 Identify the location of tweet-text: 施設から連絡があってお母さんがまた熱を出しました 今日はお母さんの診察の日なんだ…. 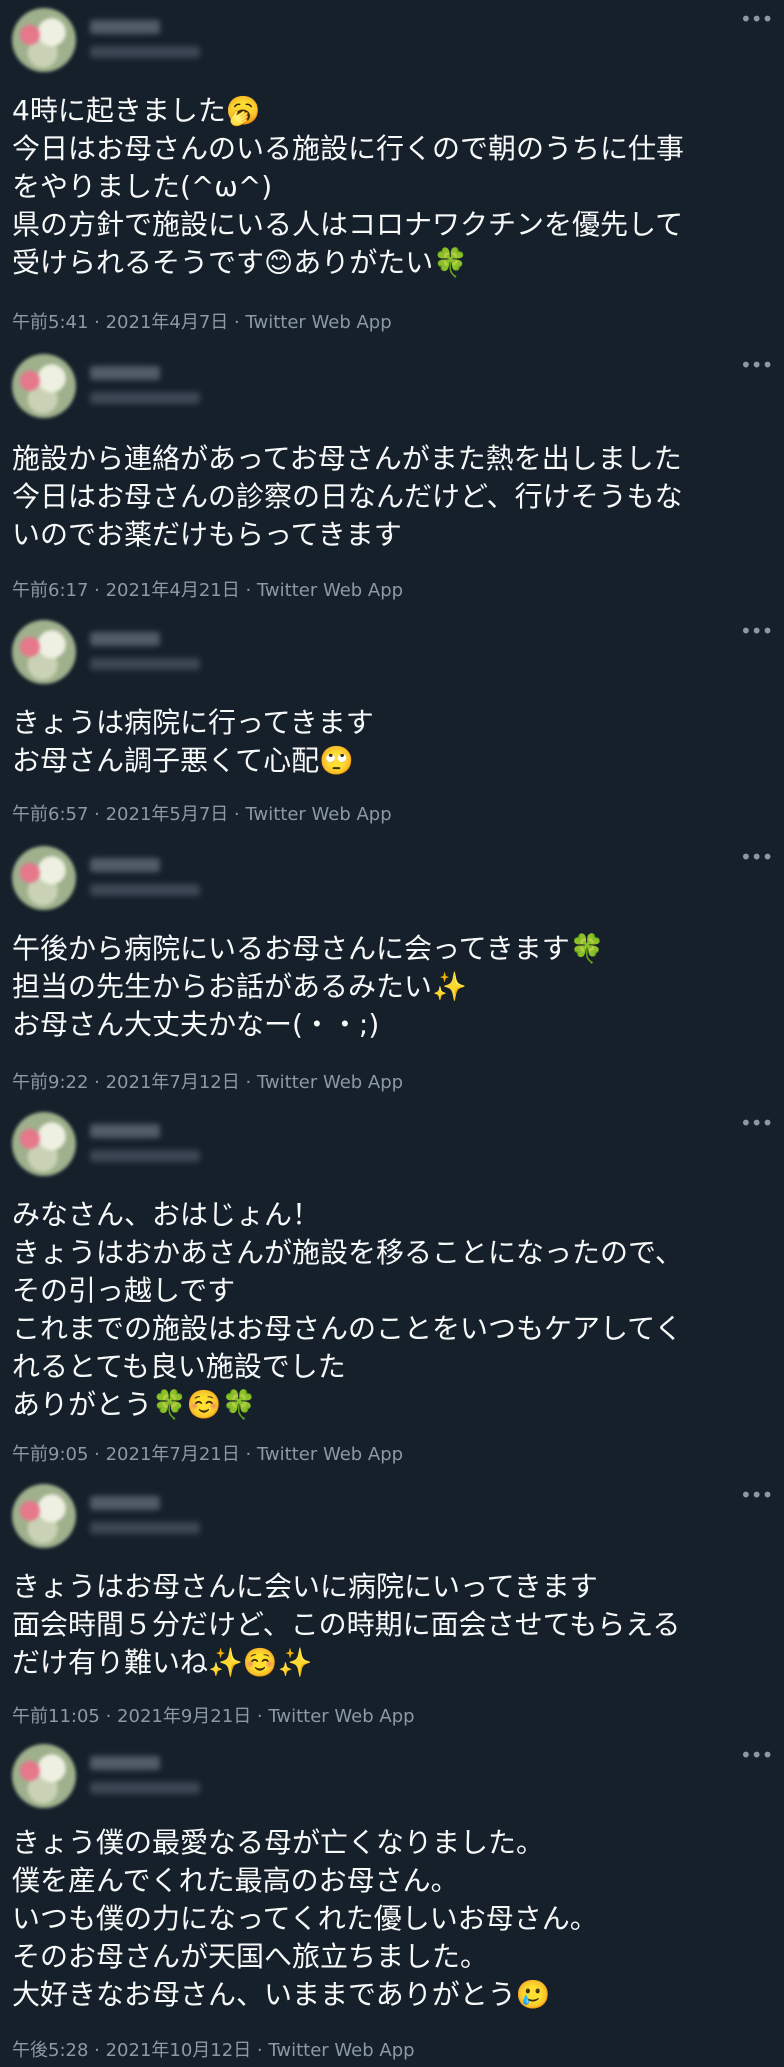
(392, 497).